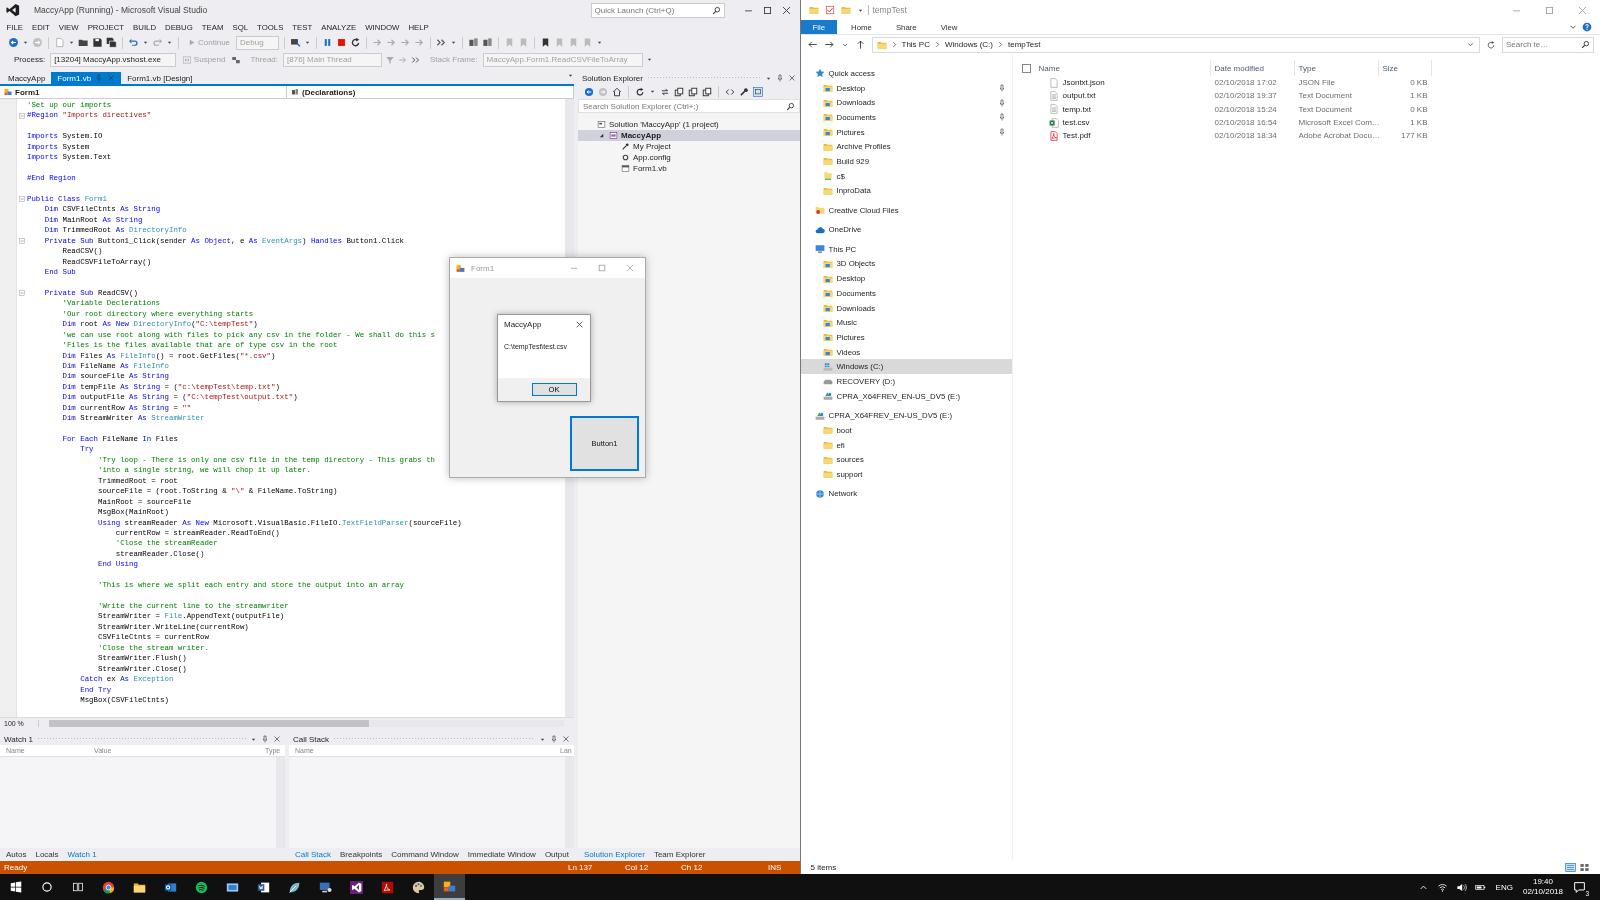 The height and width of the screenshot is (900, 1600). What do you see at coordinates (689, 168) in the screenshot?
I see `tree-item: Form1.vb` at bounding box center [689, 168].